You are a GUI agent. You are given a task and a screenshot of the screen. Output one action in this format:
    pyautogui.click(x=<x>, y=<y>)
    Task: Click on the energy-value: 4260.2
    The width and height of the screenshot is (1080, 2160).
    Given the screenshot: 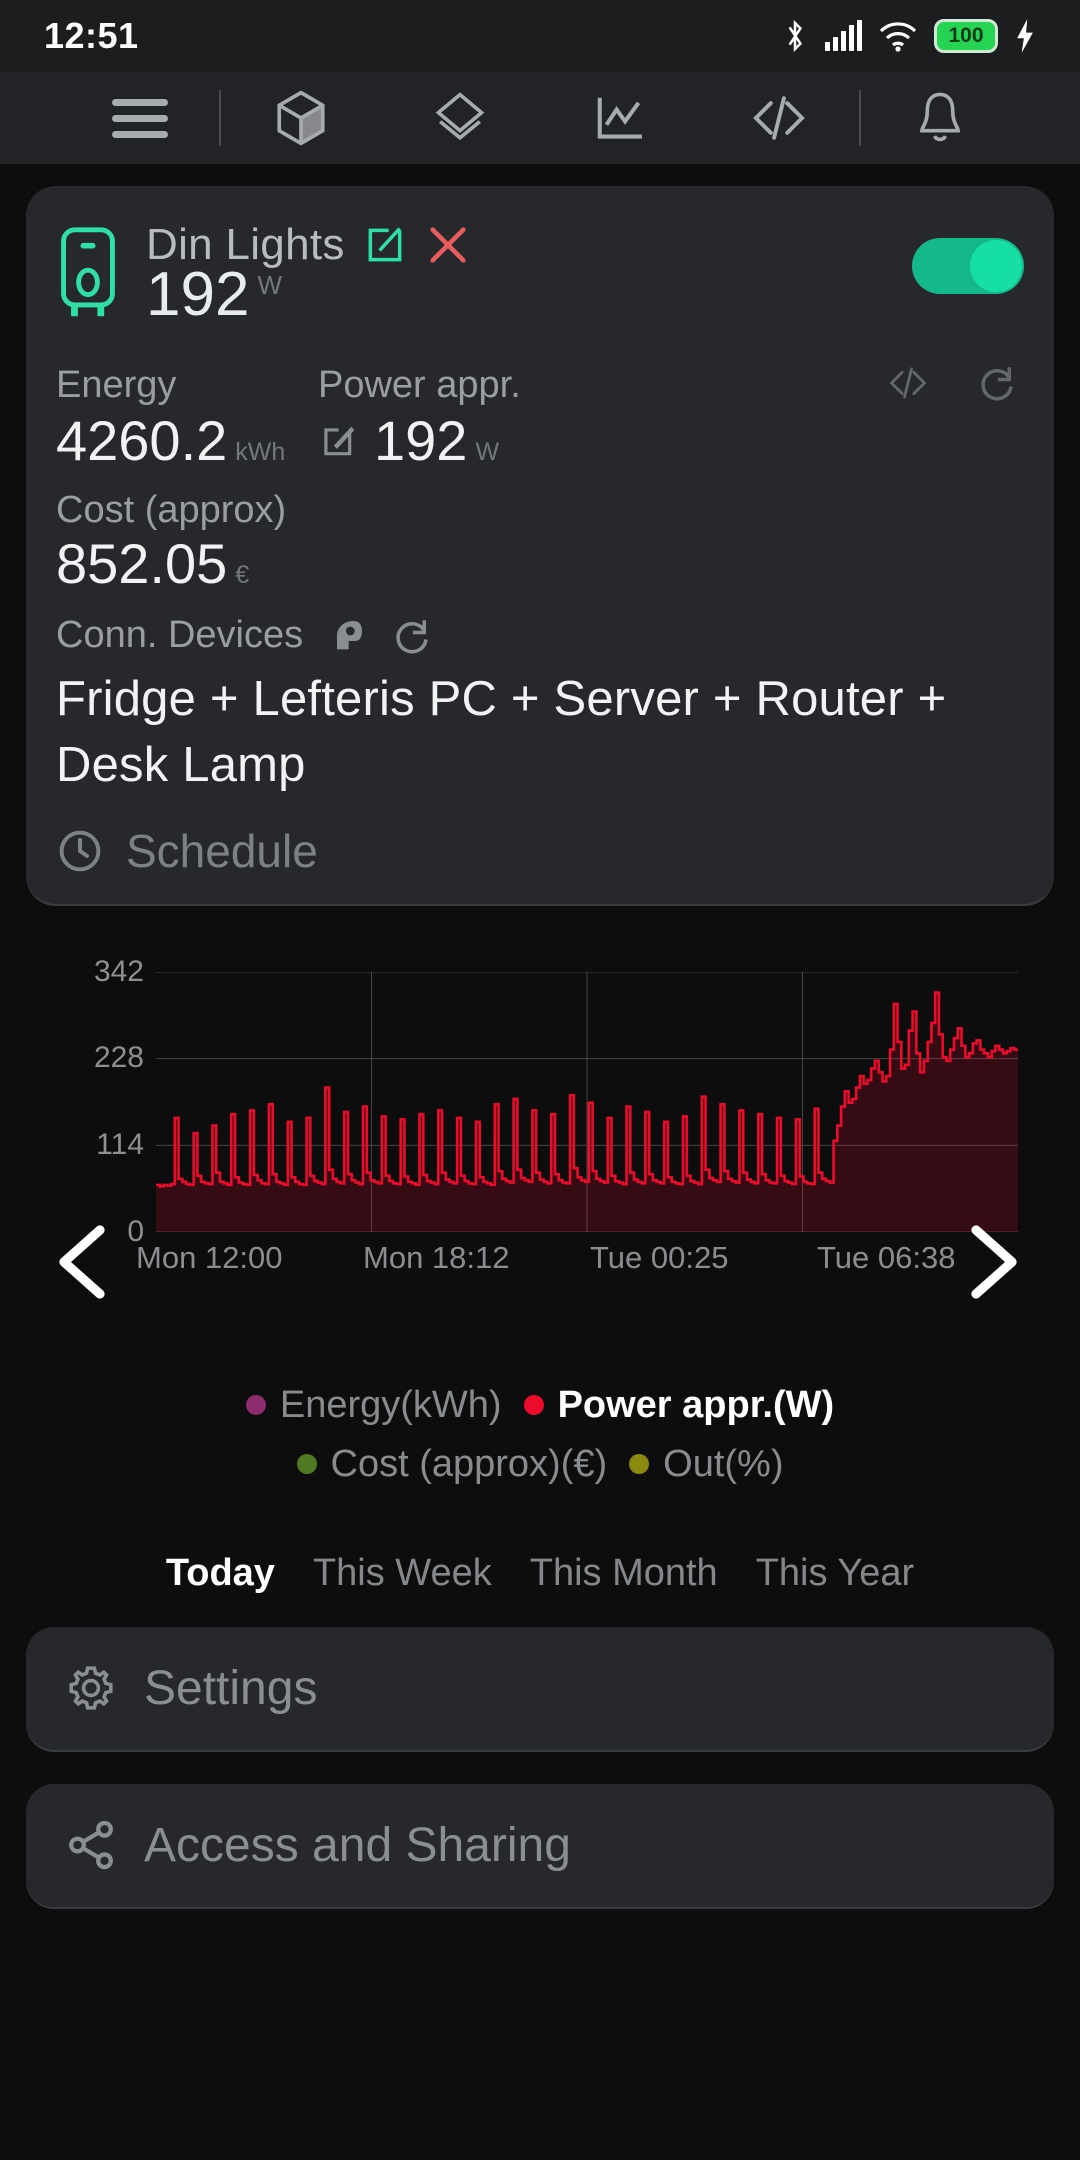 What is the action you would take?
    pyautogui.click(x=142, y=440)
    